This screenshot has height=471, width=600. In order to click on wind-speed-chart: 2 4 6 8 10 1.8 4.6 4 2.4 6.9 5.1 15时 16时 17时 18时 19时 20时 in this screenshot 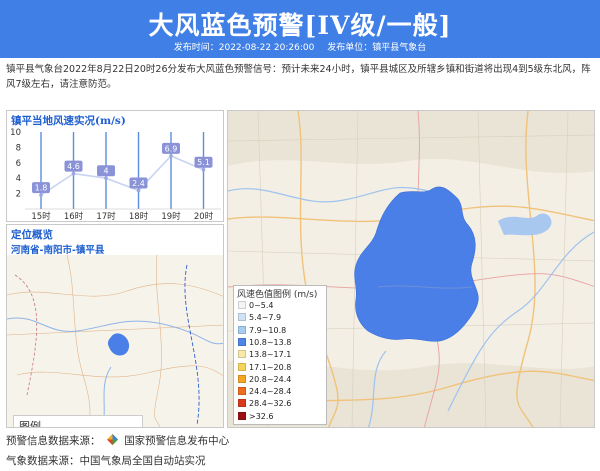, I will do `click(115, 175)`.